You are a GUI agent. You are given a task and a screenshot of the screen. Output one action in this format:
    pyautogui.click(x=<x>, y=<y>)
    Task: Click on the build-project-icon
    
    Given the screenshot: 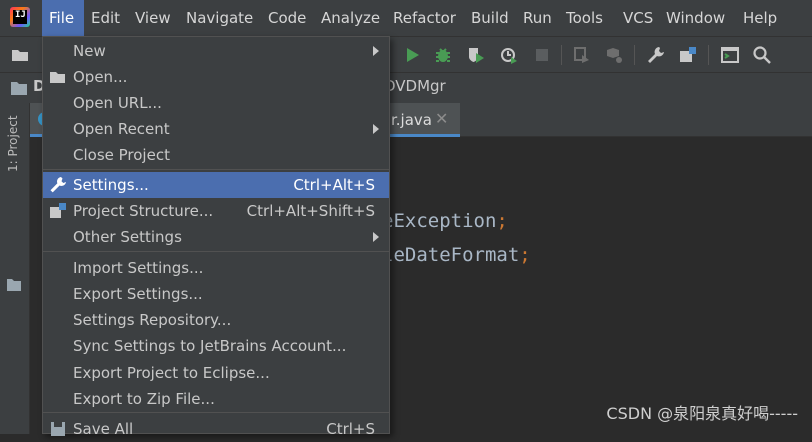 What is the action you would take?
    pyautogui.click(x=614, y=55)
    